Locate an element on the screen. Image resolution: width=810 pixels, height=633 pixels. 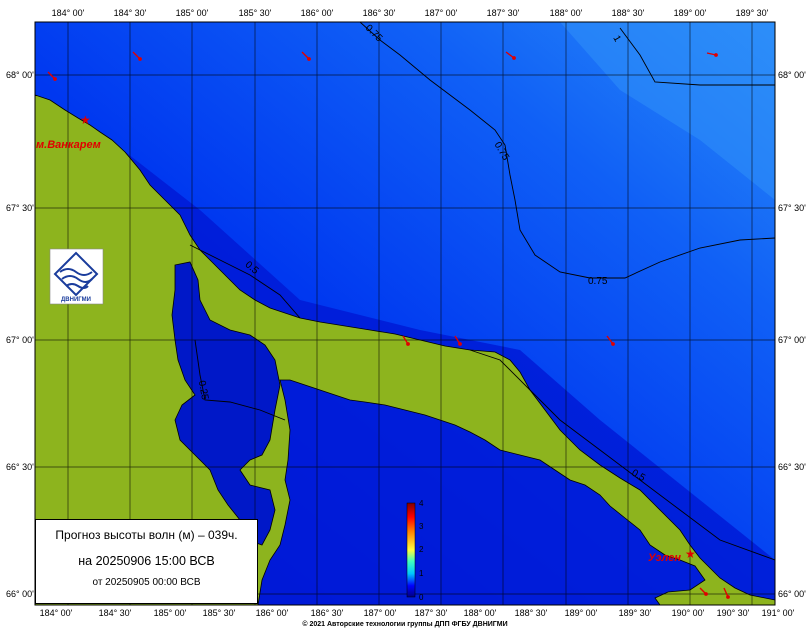
colorbar-tick: 4 is located at coordinates (421, 503).